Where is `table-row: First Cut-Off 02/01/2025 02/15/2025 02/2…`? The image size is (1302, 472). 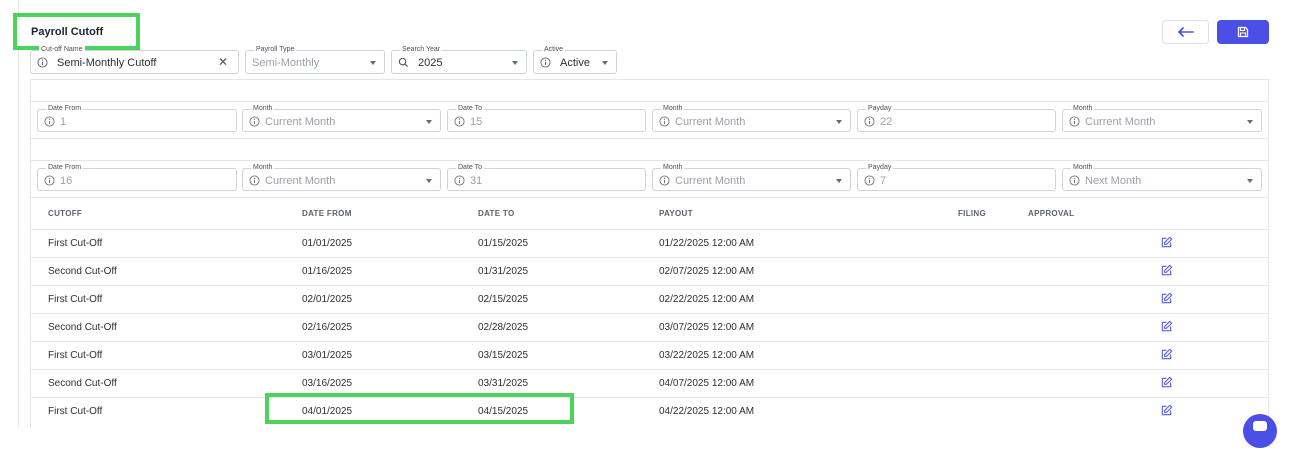
table-row: First Cut-Off 02/01/2025 02/15/2025 02/2… is located at coordinates (649, 299).